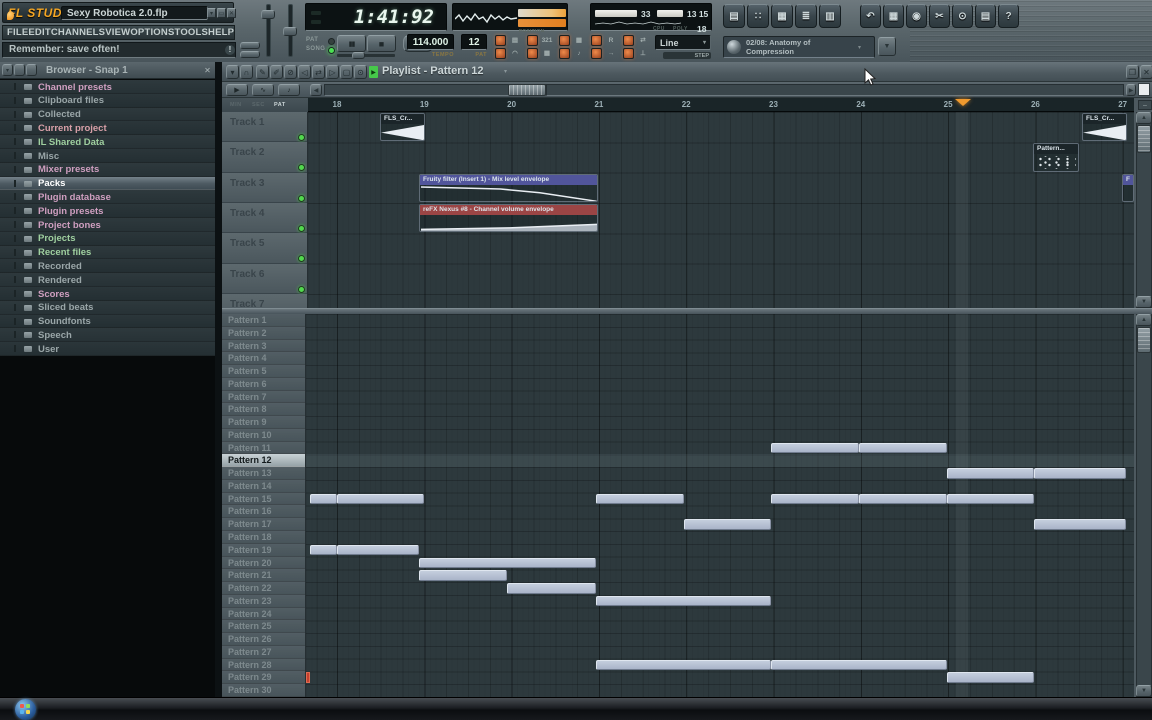 Image resolution: width=1152 pixels, height=720 pixels. Describe the element at coordinates (611, 53) in the screenshot. I see `led-toggle-icon: →` at that location.